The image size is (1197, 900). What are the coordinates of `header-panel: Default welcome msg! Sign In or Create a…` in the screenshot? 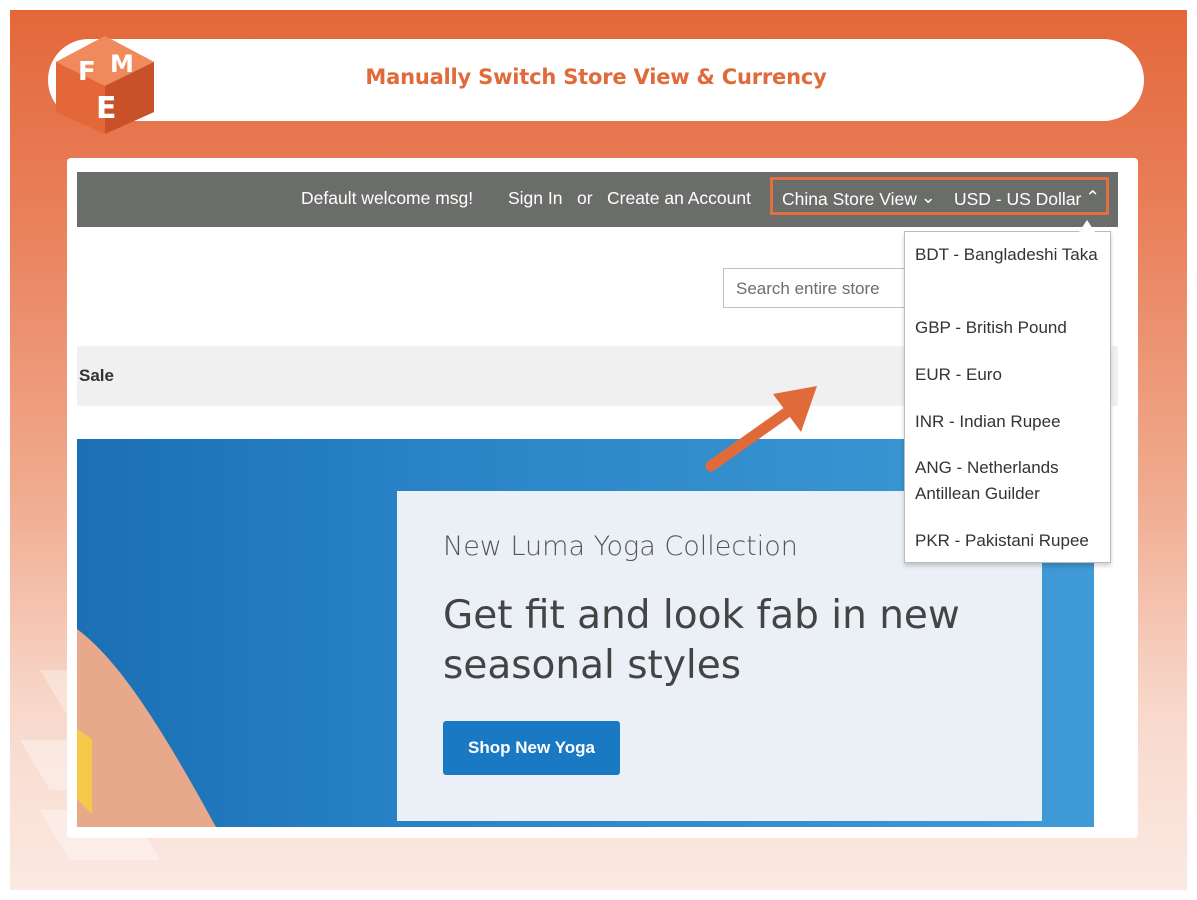 It's located at (597, 199).